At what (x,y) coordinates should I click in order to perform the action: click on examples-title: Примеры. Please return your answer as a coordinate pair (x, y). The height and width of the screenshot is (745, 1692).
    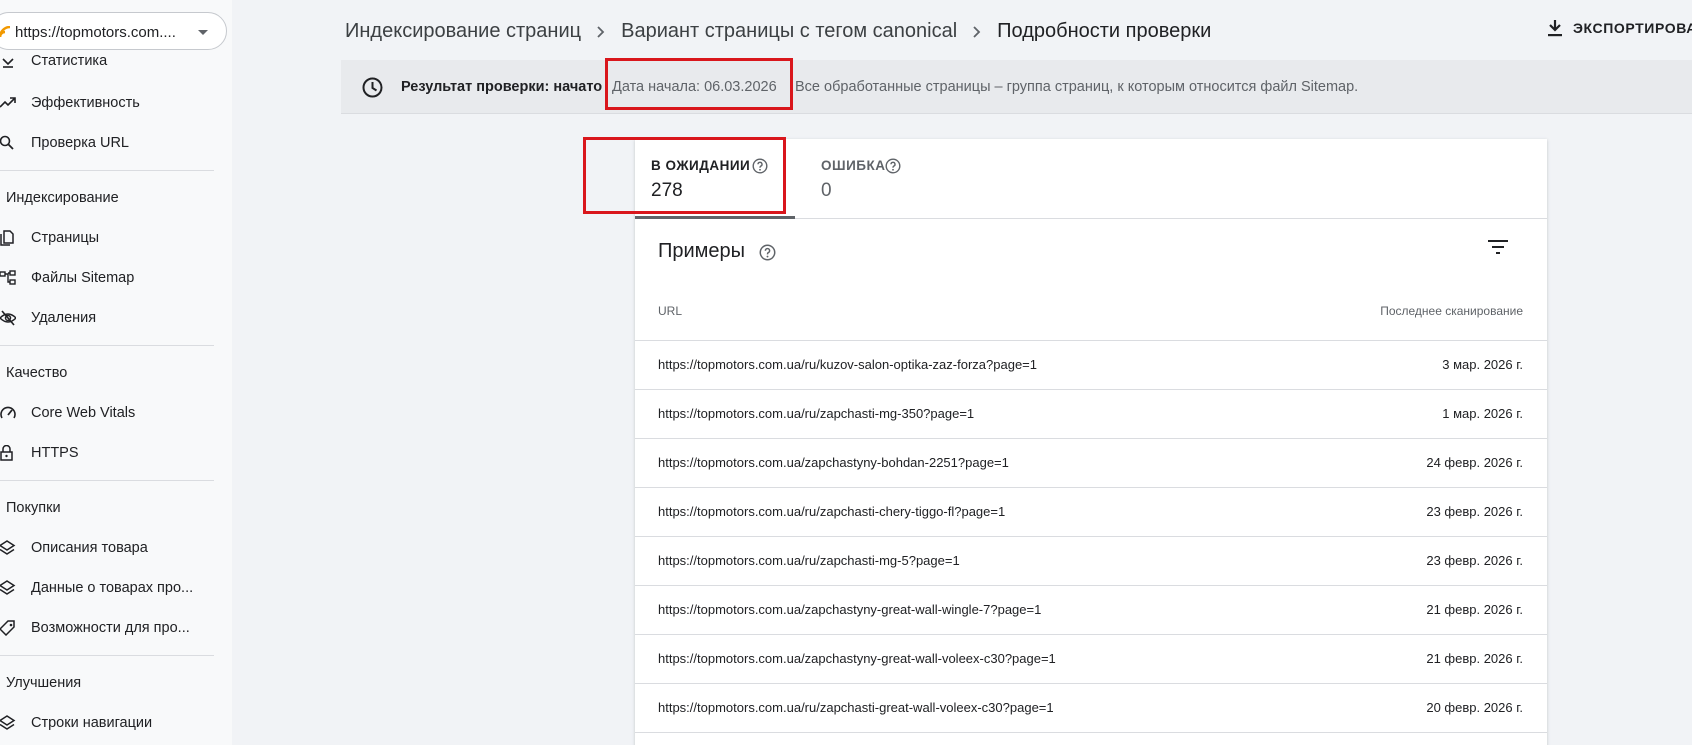
    Looking at the image, I should click on (702, 251).